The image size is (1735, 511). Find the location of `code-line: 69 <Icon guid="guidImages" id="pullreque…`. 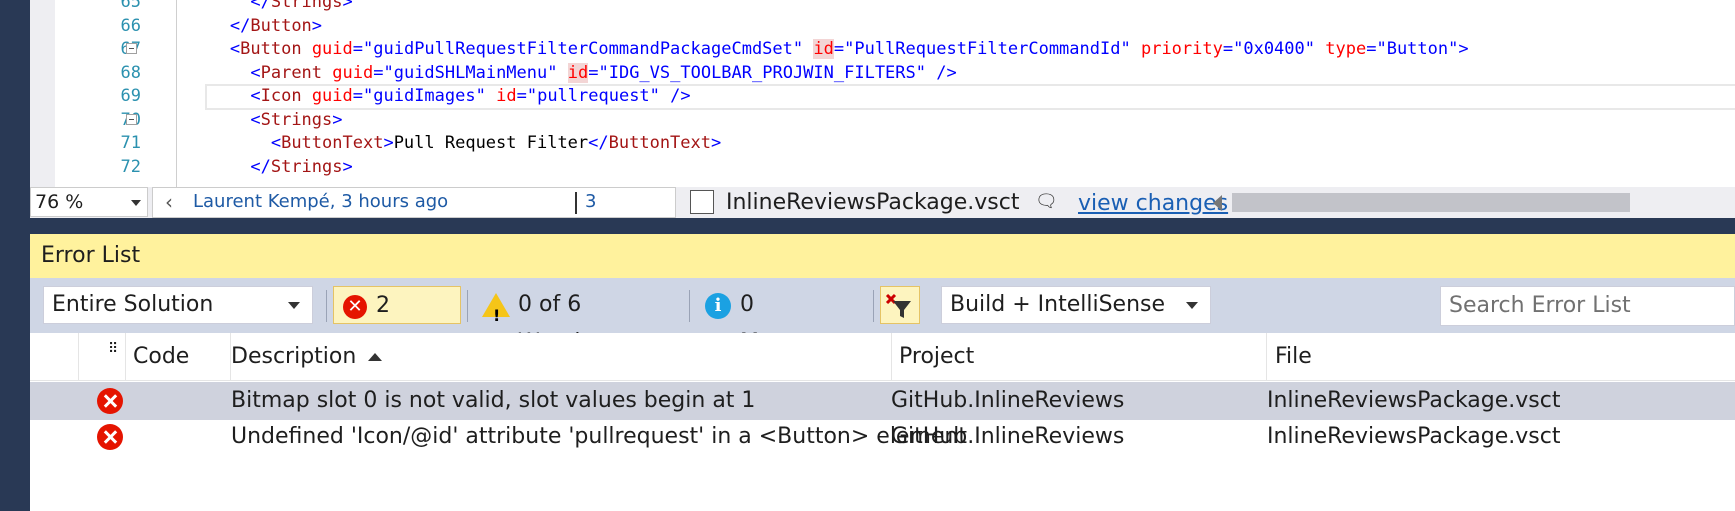

code-line: 69 <Icon guid="guidImages" id="pullreque… is located at coordinates (882, 96).